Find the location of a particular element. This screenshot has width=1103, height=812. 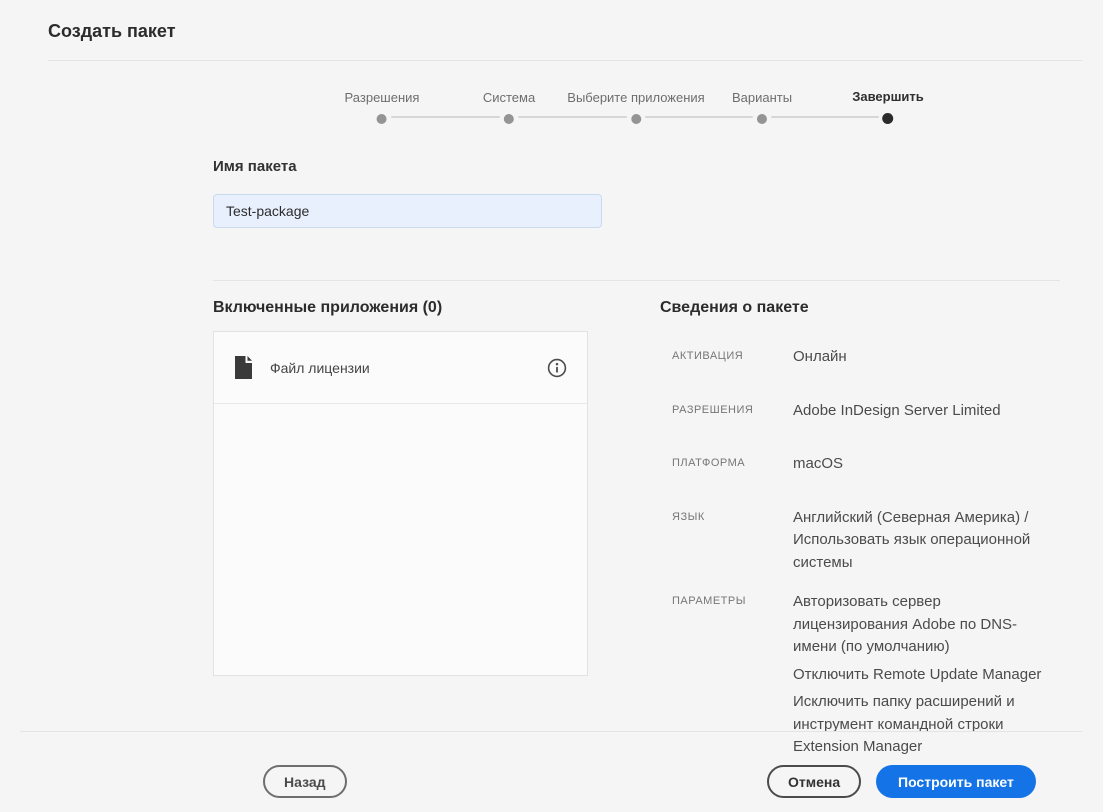

detail-value: Adobe InDesign Server Limited is located at coordinates (897, 410).